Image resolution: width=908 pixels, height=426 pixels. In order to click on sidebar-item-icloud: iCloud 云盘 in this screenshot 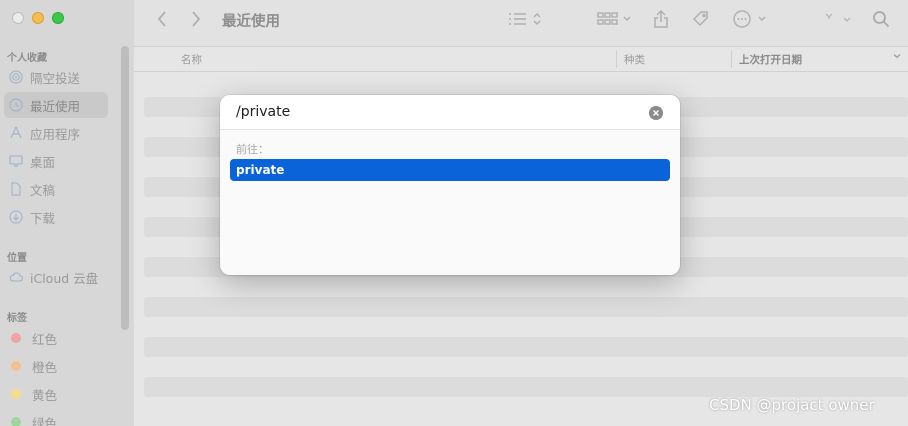, I will do `click(56, 277)`.